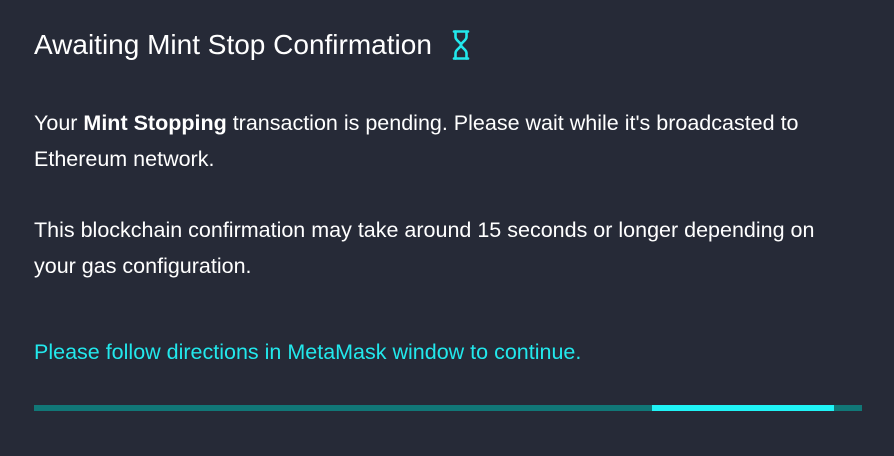 The image size is (894, 456). What do you see at coordinates (59, 123) in the screenshot?
I see `pending-message-prefix: Your` at bounding box center [59, 123].